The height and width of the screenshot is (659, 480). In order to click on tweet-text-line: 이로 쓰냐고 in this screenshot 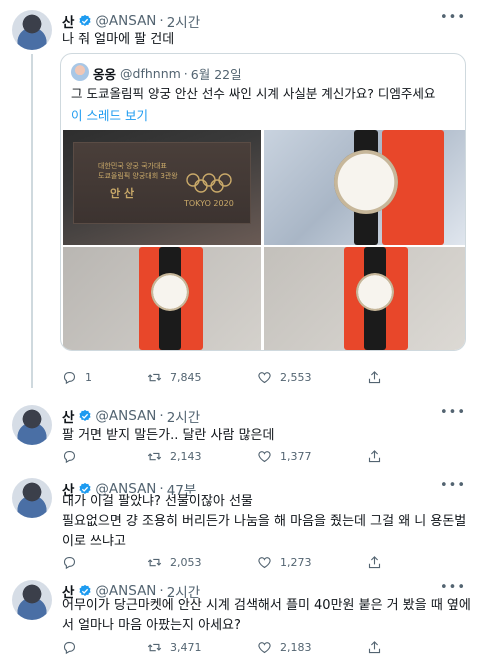, I will do `click(94, 541)`.